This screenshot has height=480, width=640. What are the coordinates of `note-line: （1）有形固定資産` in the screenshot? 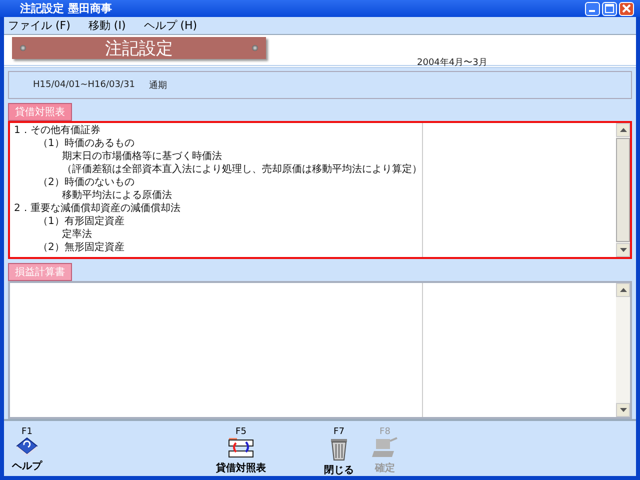 It's located at (80, 221).